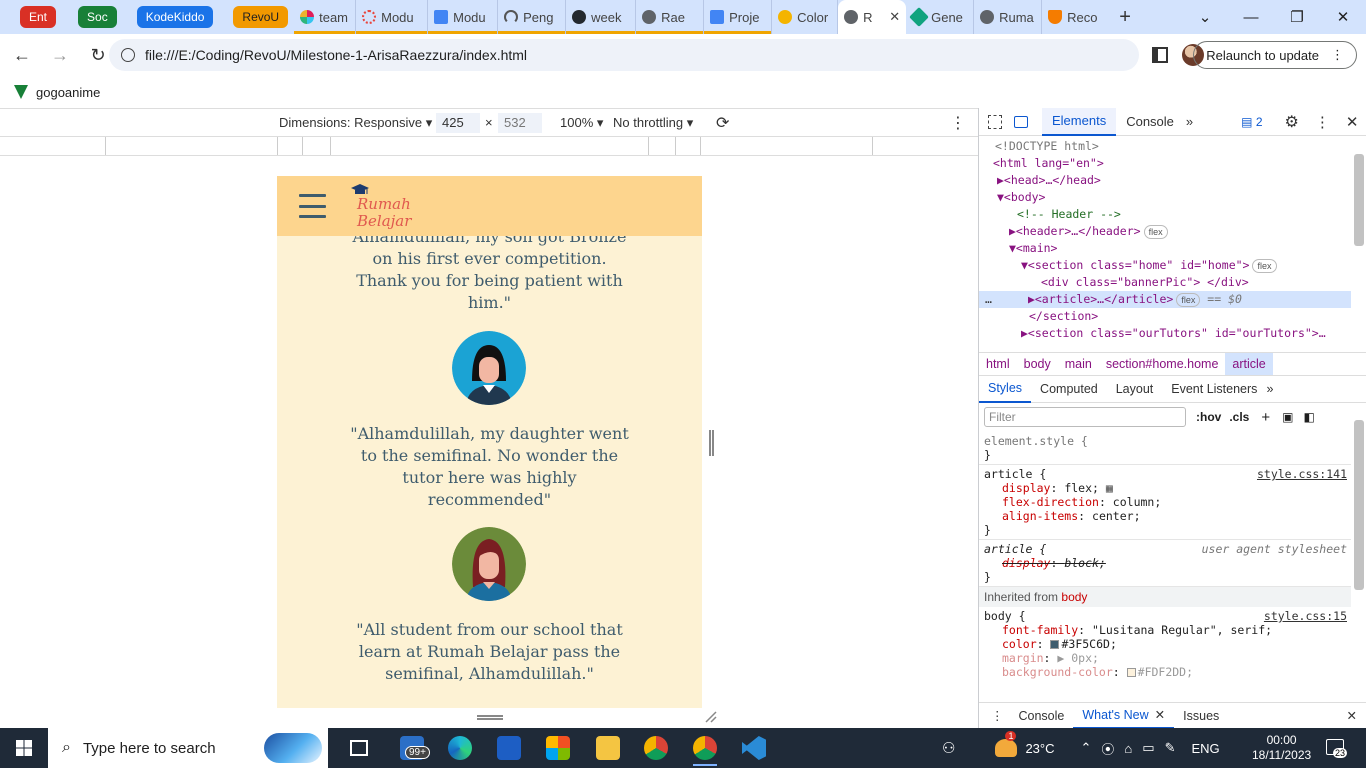  What do you see at coordinates (1275, 55) in the screenshot?
I see `relaunch-button: Relaunch to update ⋮` at bounding box center [1275, 55].